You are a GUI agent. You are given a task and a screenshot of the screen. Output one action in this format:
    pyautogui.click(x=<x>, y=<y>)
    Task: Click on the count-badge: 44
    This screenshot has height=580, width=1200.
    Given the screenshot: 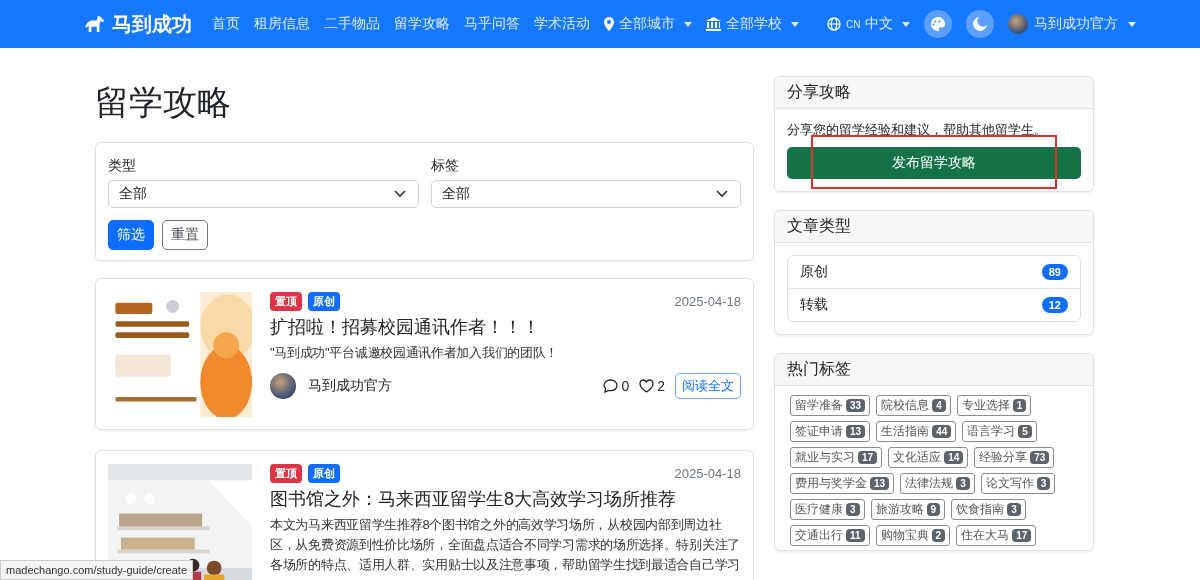 What is the action you would take?
    pyautogui.click(x=942, y=431)
    